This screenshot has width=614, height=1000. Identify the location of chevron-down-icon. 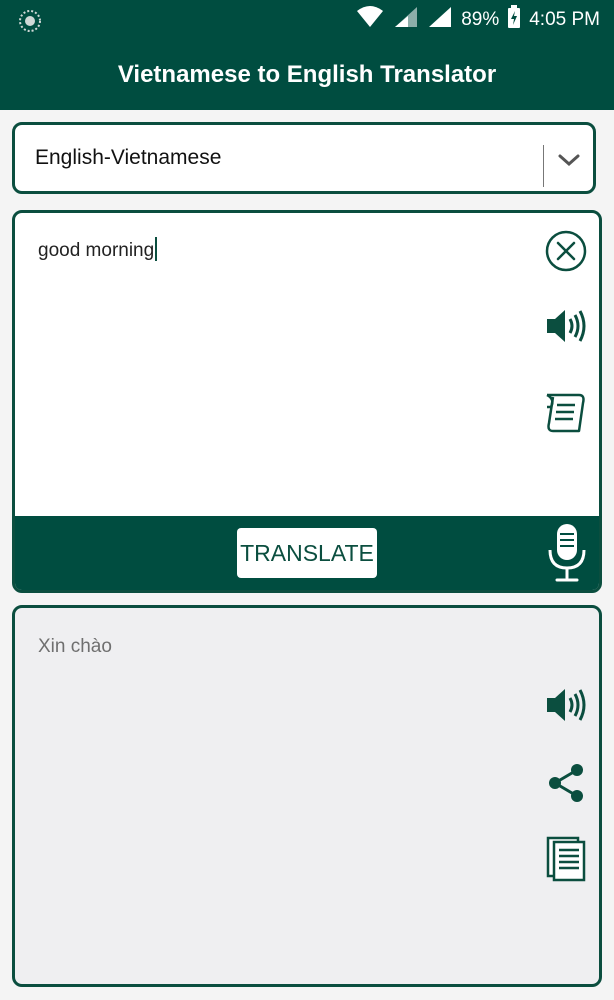
(569, 162).